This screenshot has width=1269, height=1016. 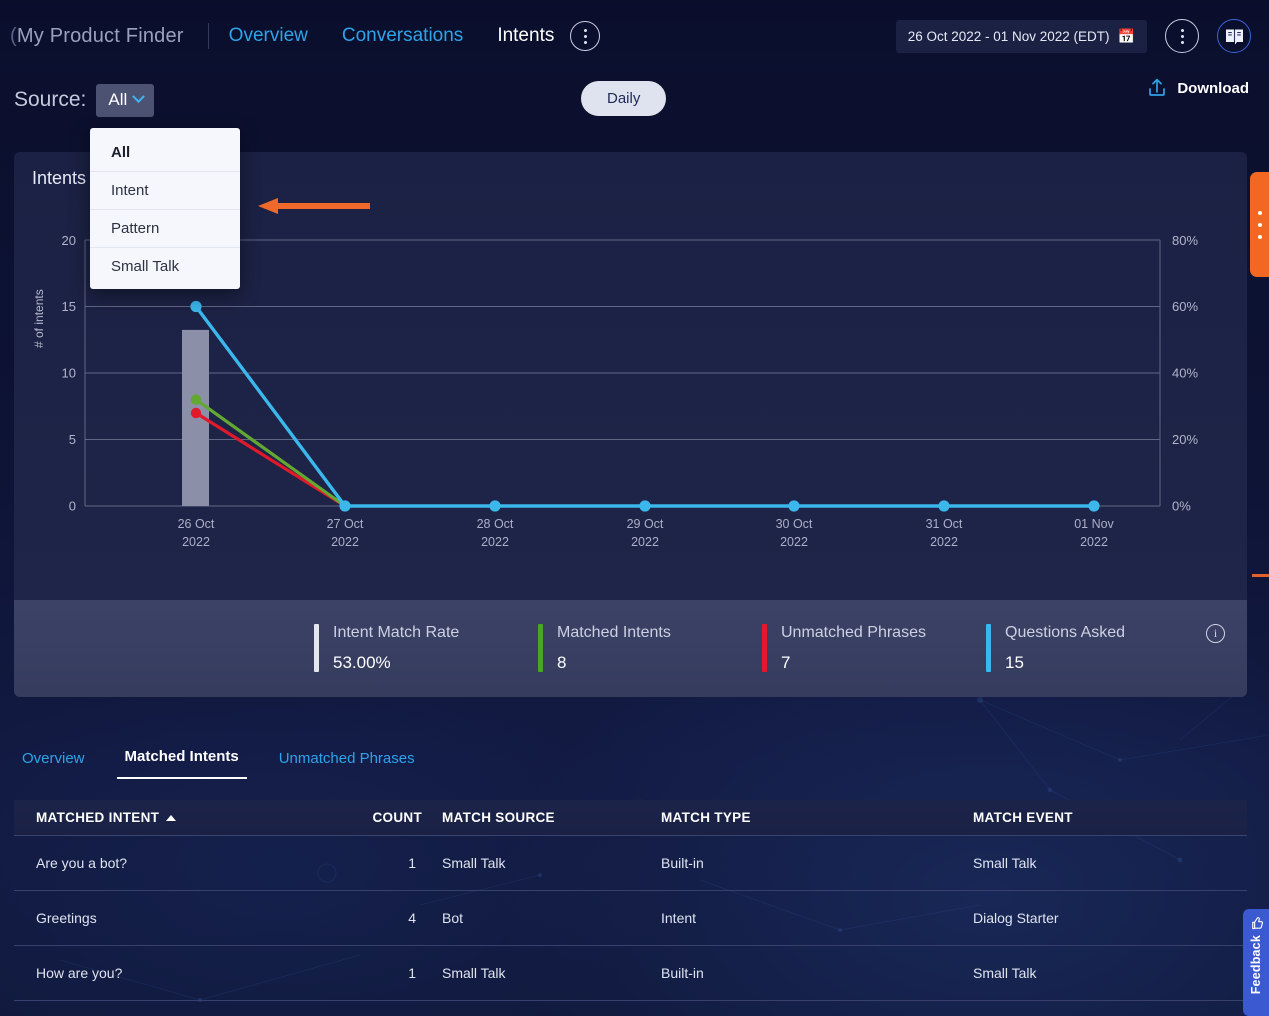 I want to click on nav-divider, so click(x=208, y=36).